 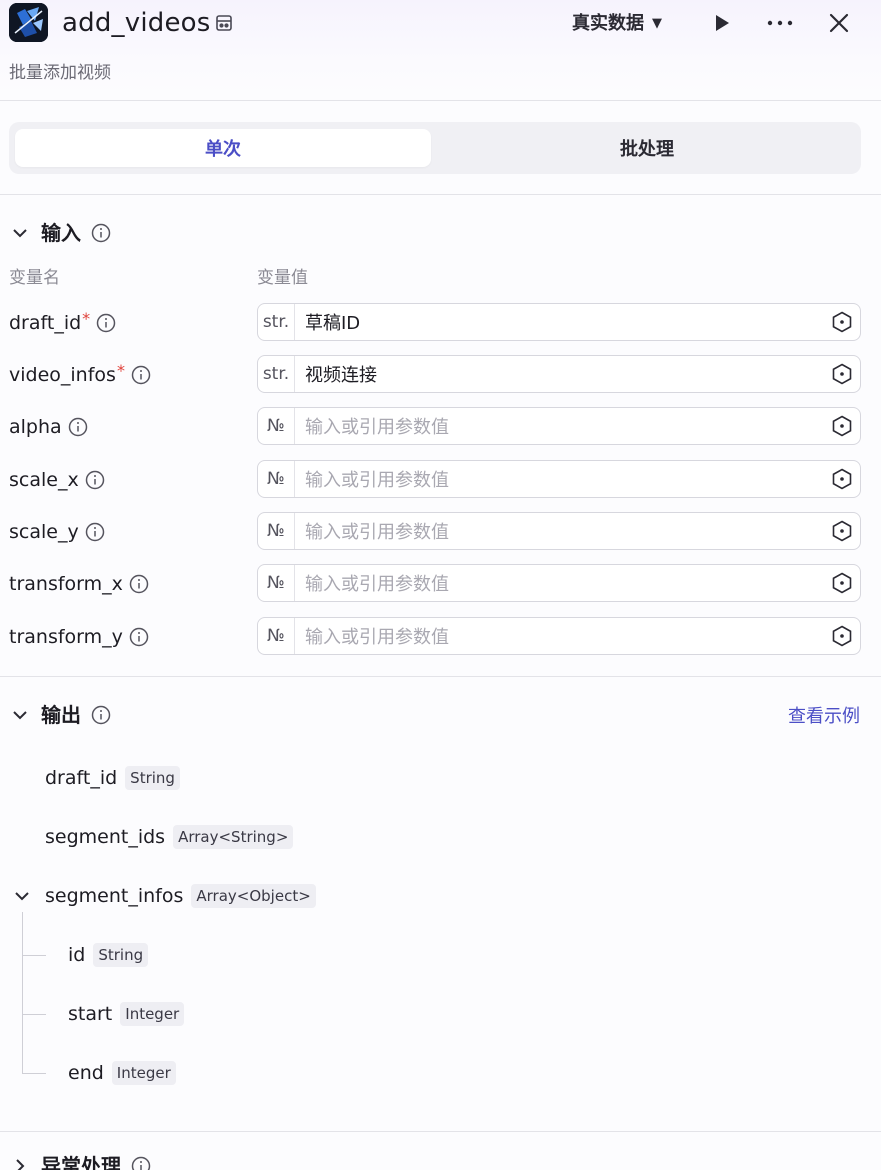 What do you see at coordinates (824, 717) in the screenshot?
I see `view-example-link: 查看示例` at bounding box center [824, 717].